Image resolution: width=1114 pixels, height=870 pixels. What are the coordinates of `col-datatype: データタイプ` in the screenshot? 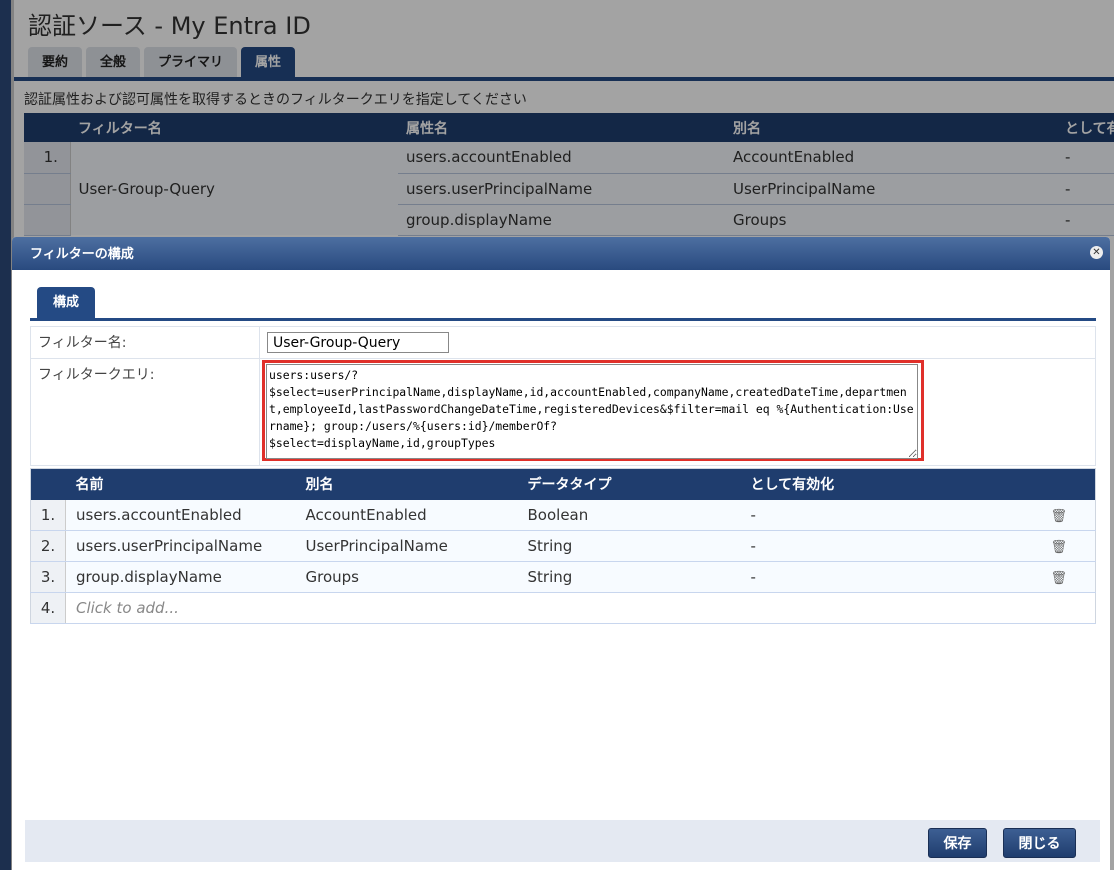 It's located at (629, 484).